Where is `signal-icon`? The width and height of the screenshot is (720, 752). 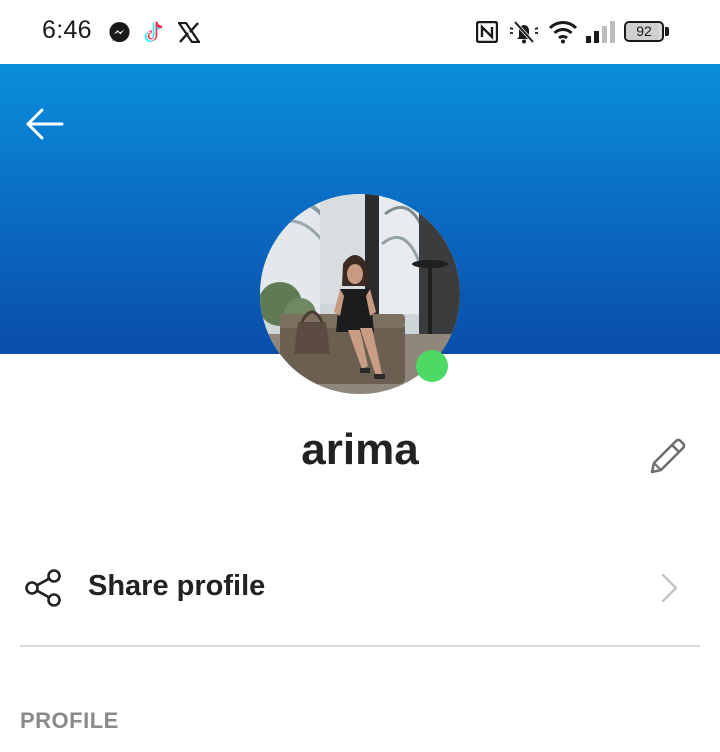 signal-icon is located at coordinates (600, 32).